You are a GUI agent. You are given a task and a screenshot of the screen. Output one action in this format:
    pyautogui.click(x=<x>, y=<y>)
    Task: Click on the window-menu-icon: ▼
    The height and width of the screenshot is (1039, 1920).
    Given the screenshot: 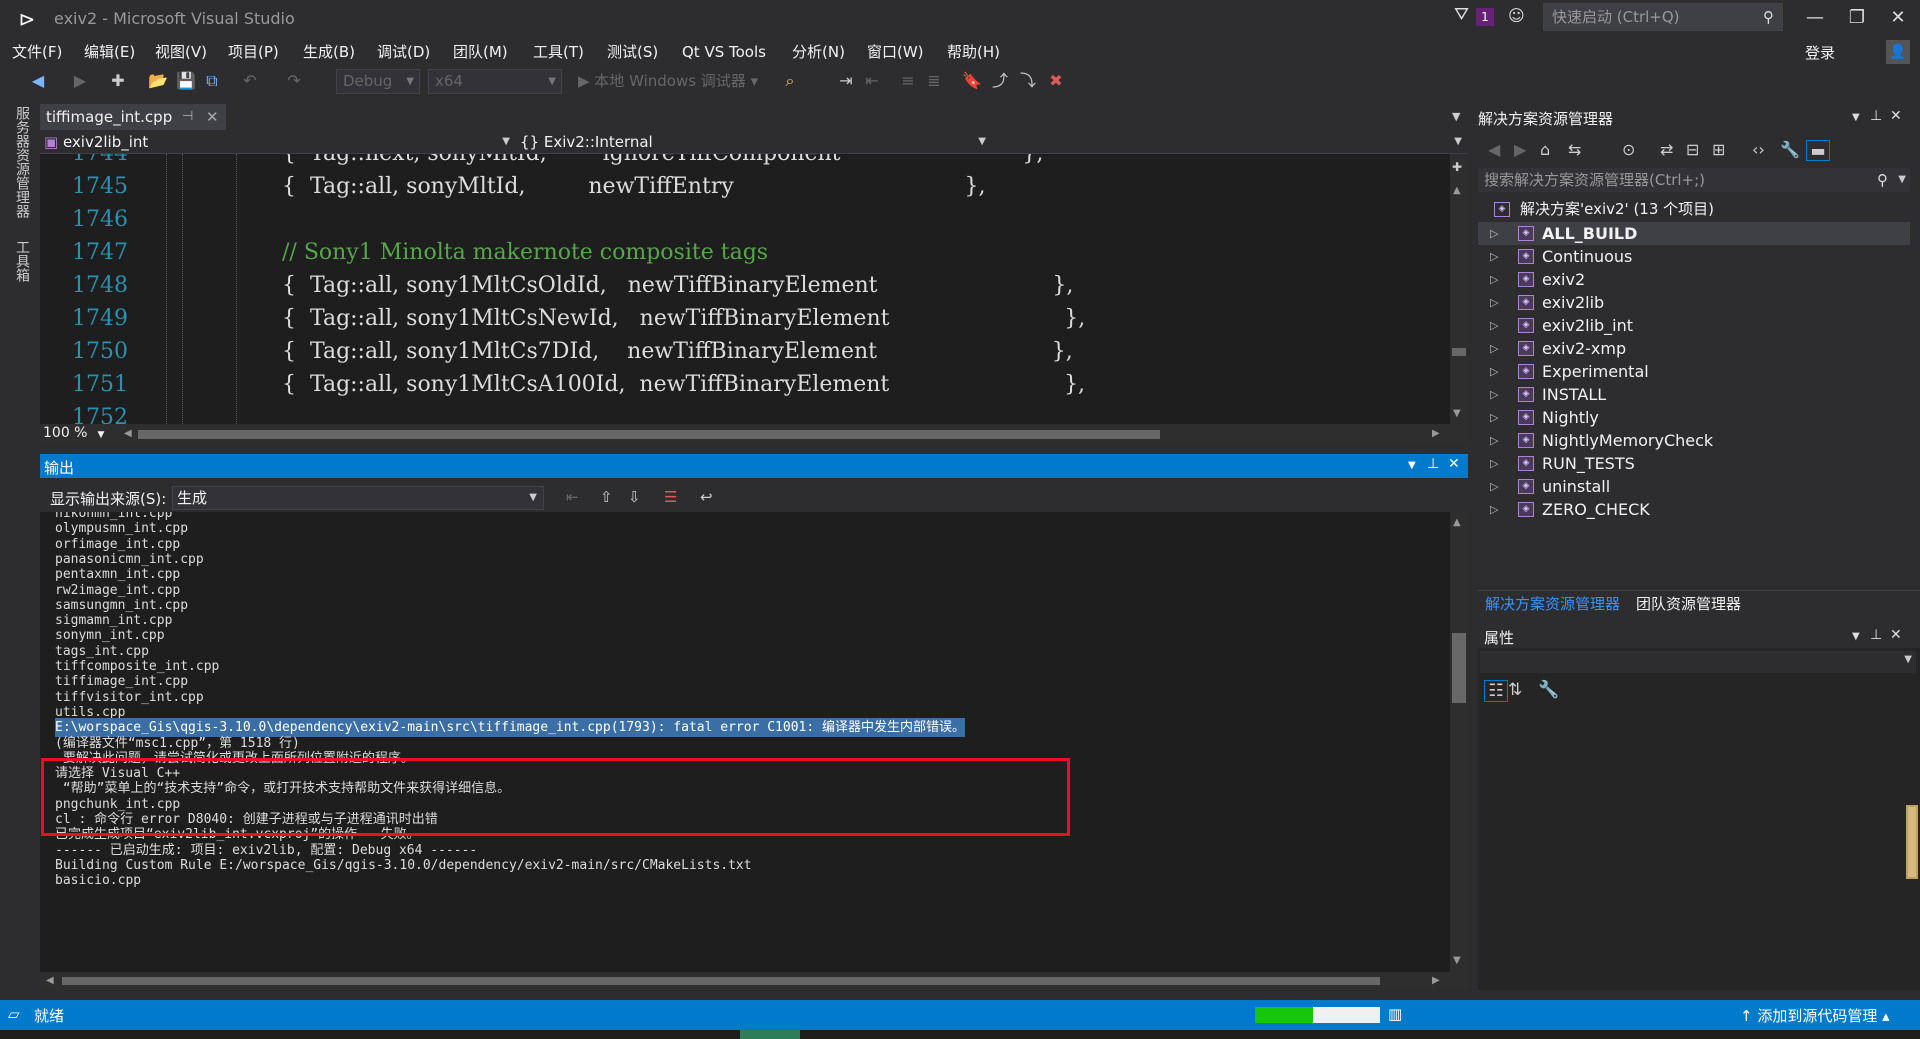 What is the action you would take?
    pyautogui.click(x=1856, y=636)
    